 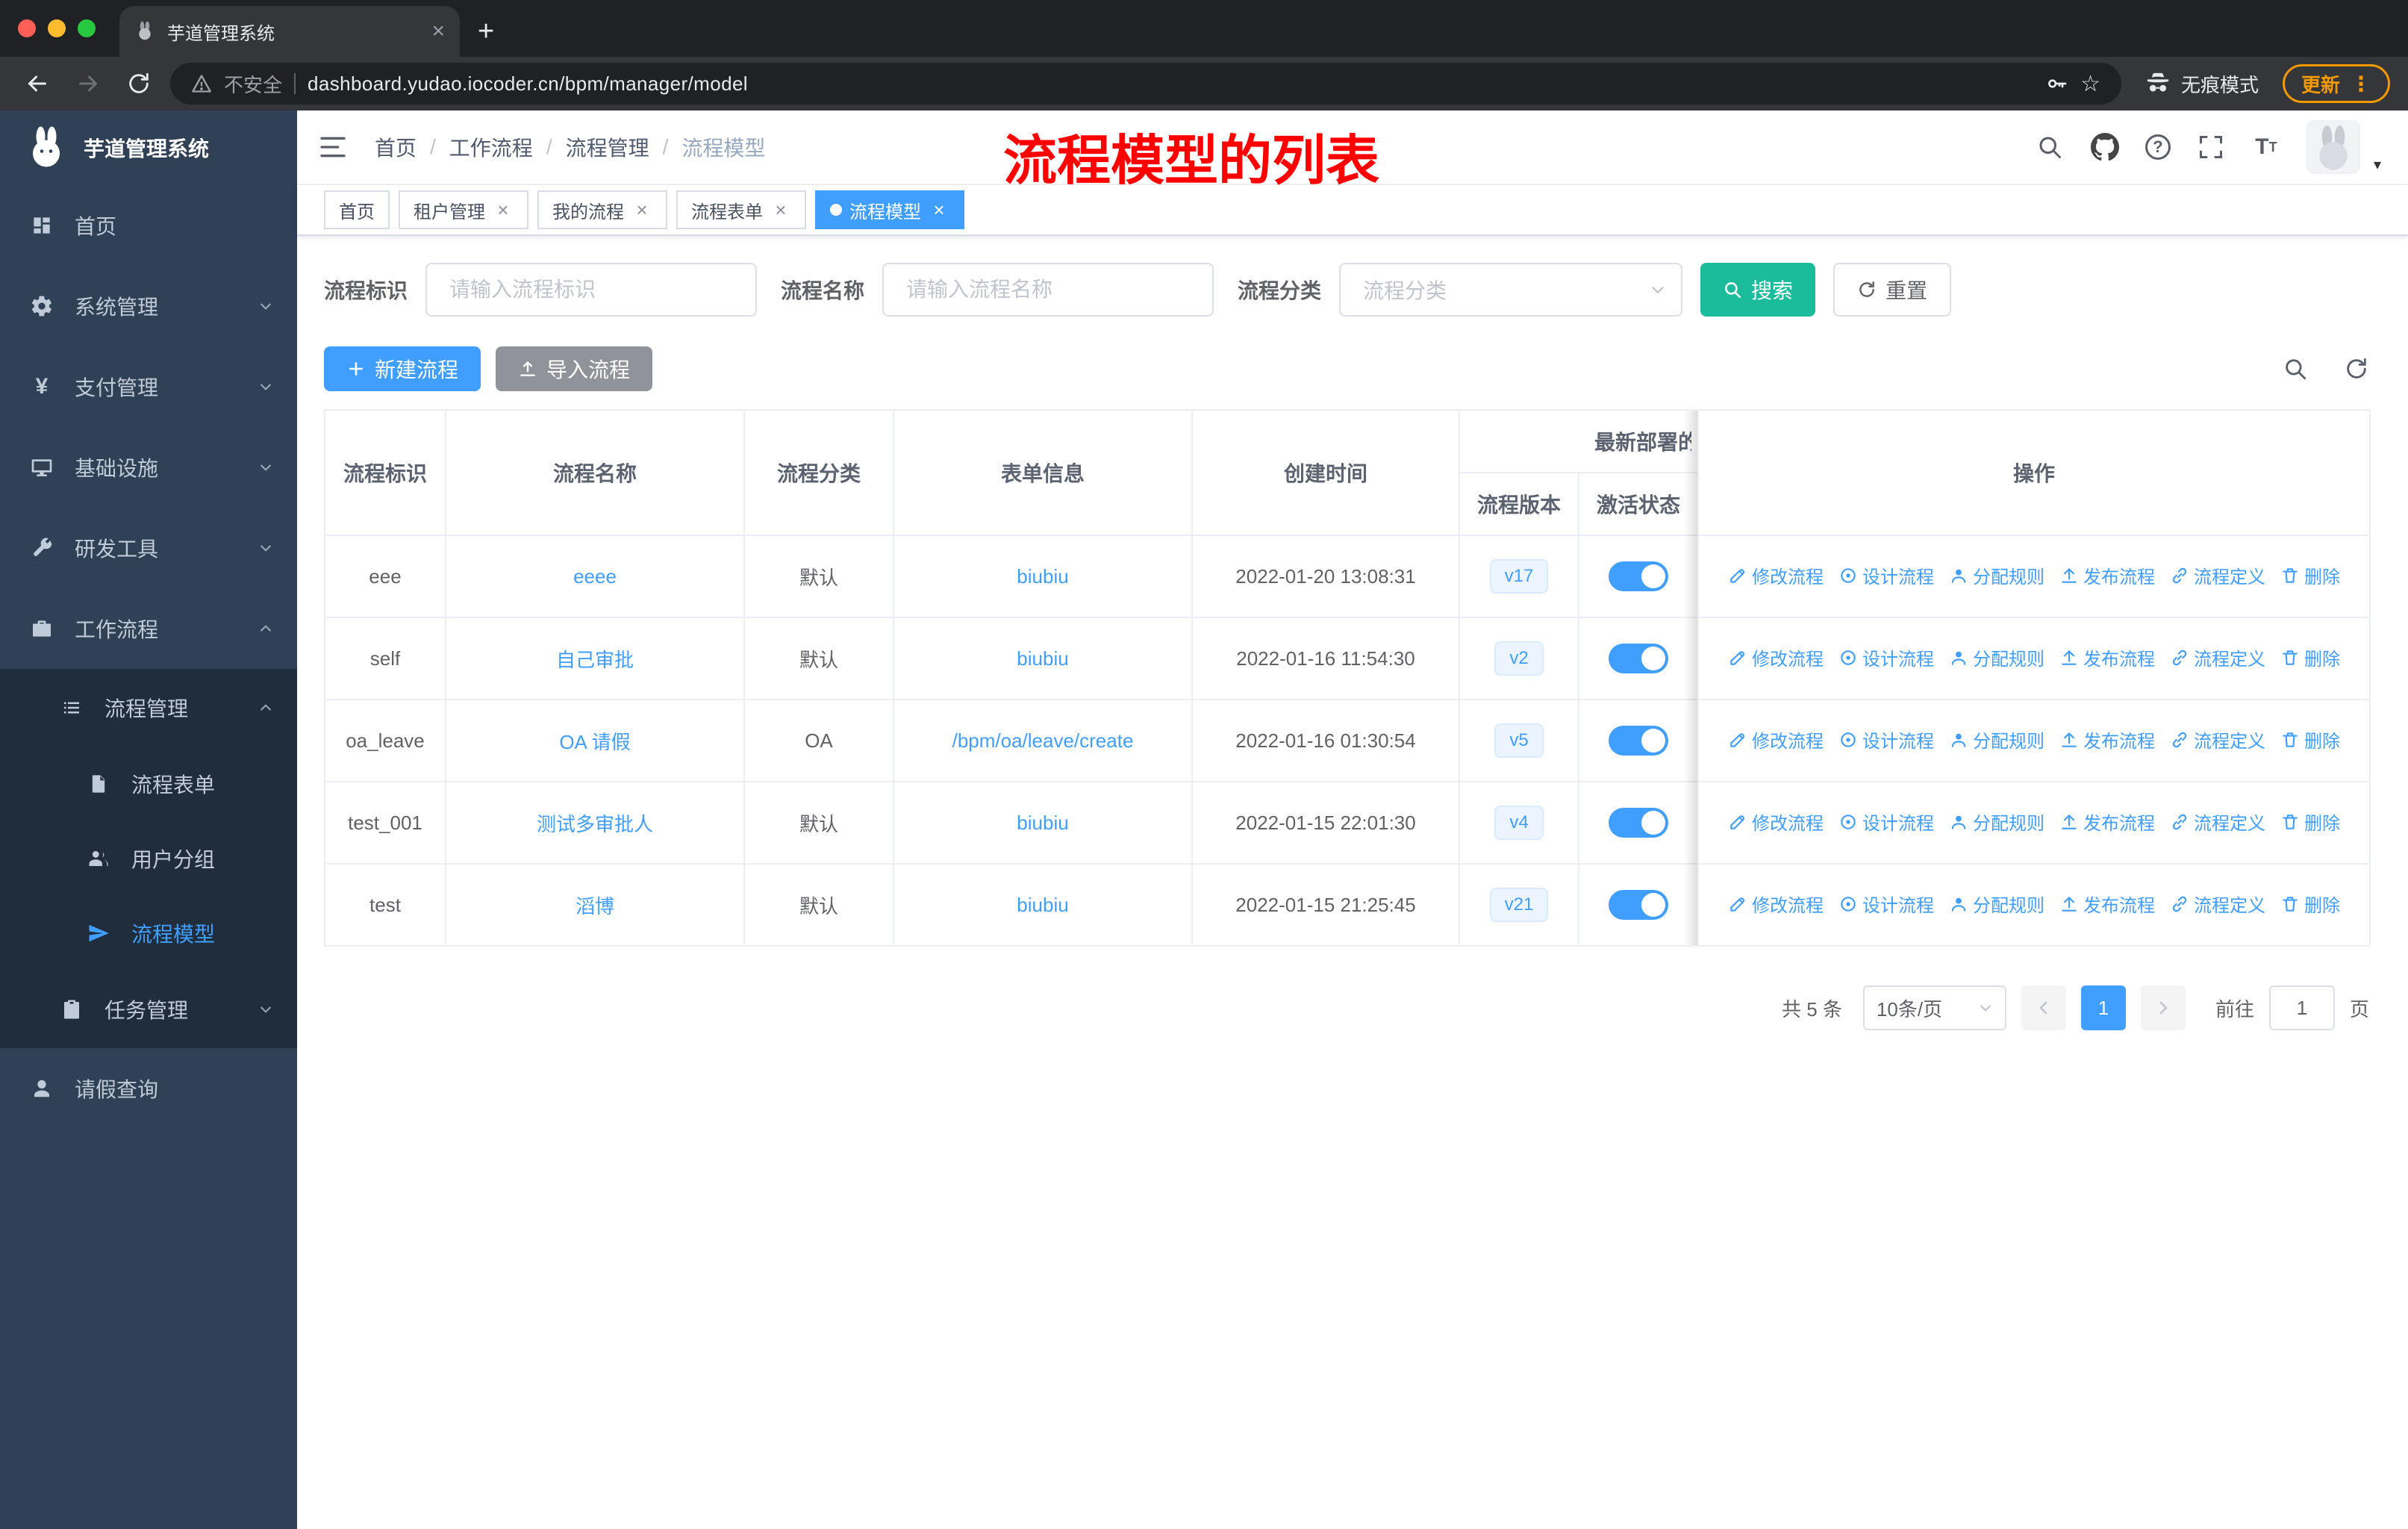 What do you see at coordinates (2211, 147) in the screenshot?
I see `fullscreen-icon` at bounding box center [2211, 147].